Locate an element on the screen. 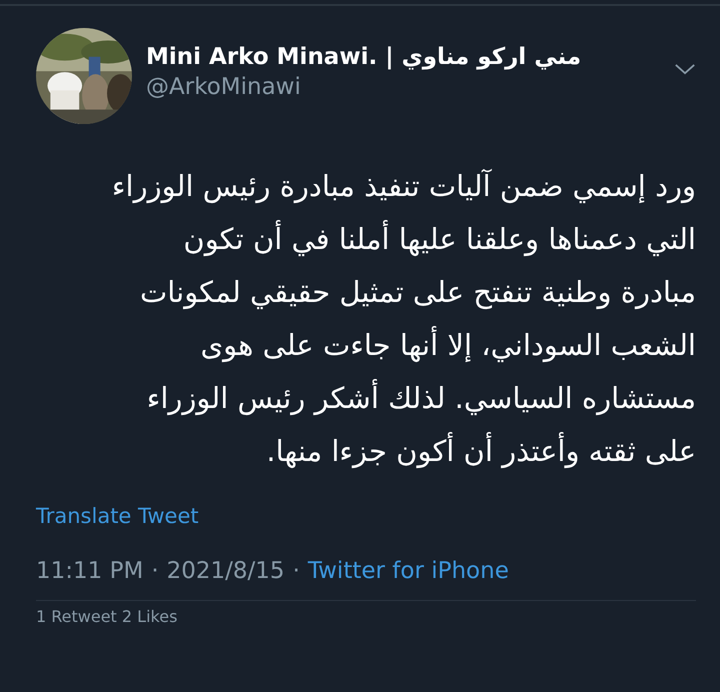 The width and height of the screenshot is (720, 692). tweet-time: 11:11 PM is located at coordinates (90, 571).